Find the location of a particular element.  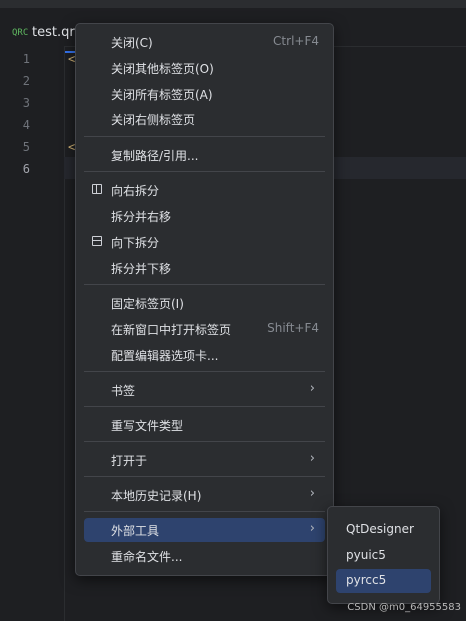

menu-item-split-move-right: 拆分并右移 is located at coordinates (204, 216).